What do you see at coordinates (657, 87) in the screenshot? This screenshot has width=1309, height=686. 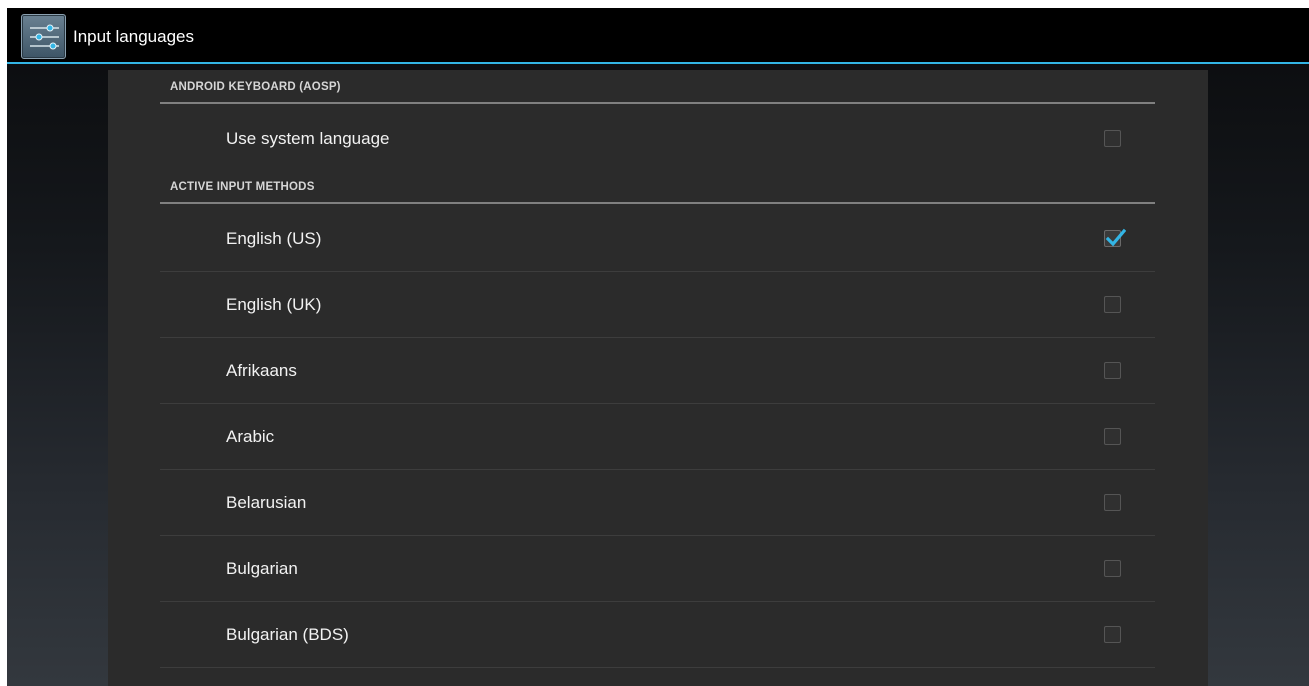 I see `section-header-android-keyboard: ANDROID KEYBOARD (AOSP)` at bounding box center [657, 87].